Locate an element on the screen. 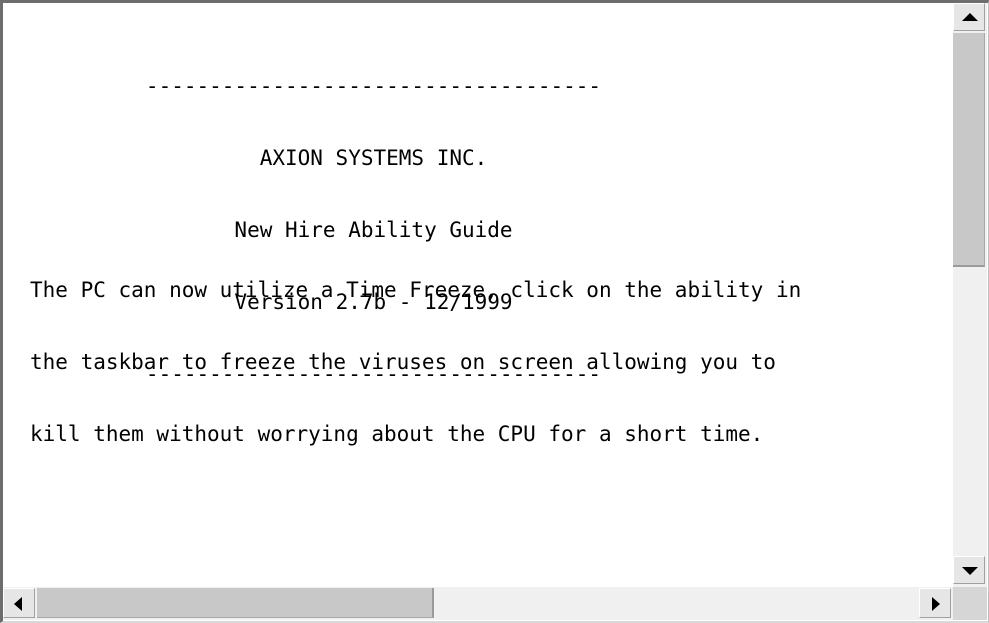 The width and height of the screenshot is (989, 623). horizontal-scrollbar is located at coordinates (478, 603).